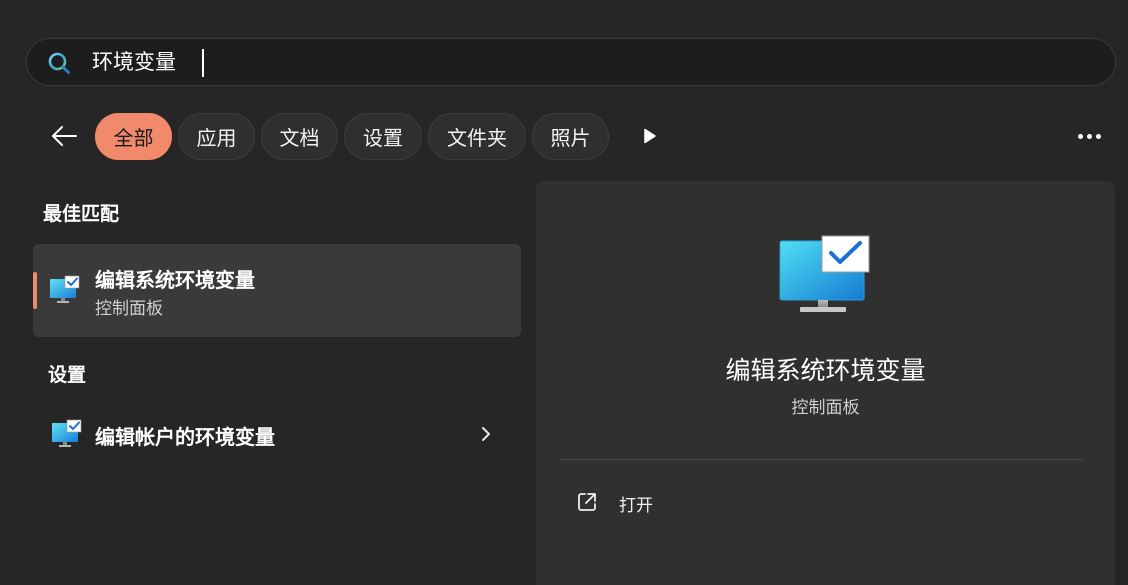 The width and height of the screenshot is (1128, 585). What do you see at coordinates (822, 459) in the screenshot?
I see `divider` at bounding box center [822, 459].